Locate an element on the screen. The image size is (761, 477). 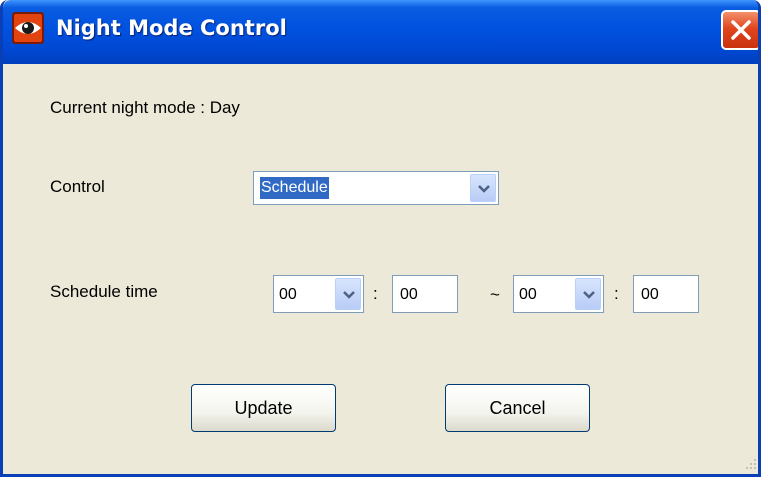
current-night-mode-text: Current night mode : Day is located at coordinates (145, 107).